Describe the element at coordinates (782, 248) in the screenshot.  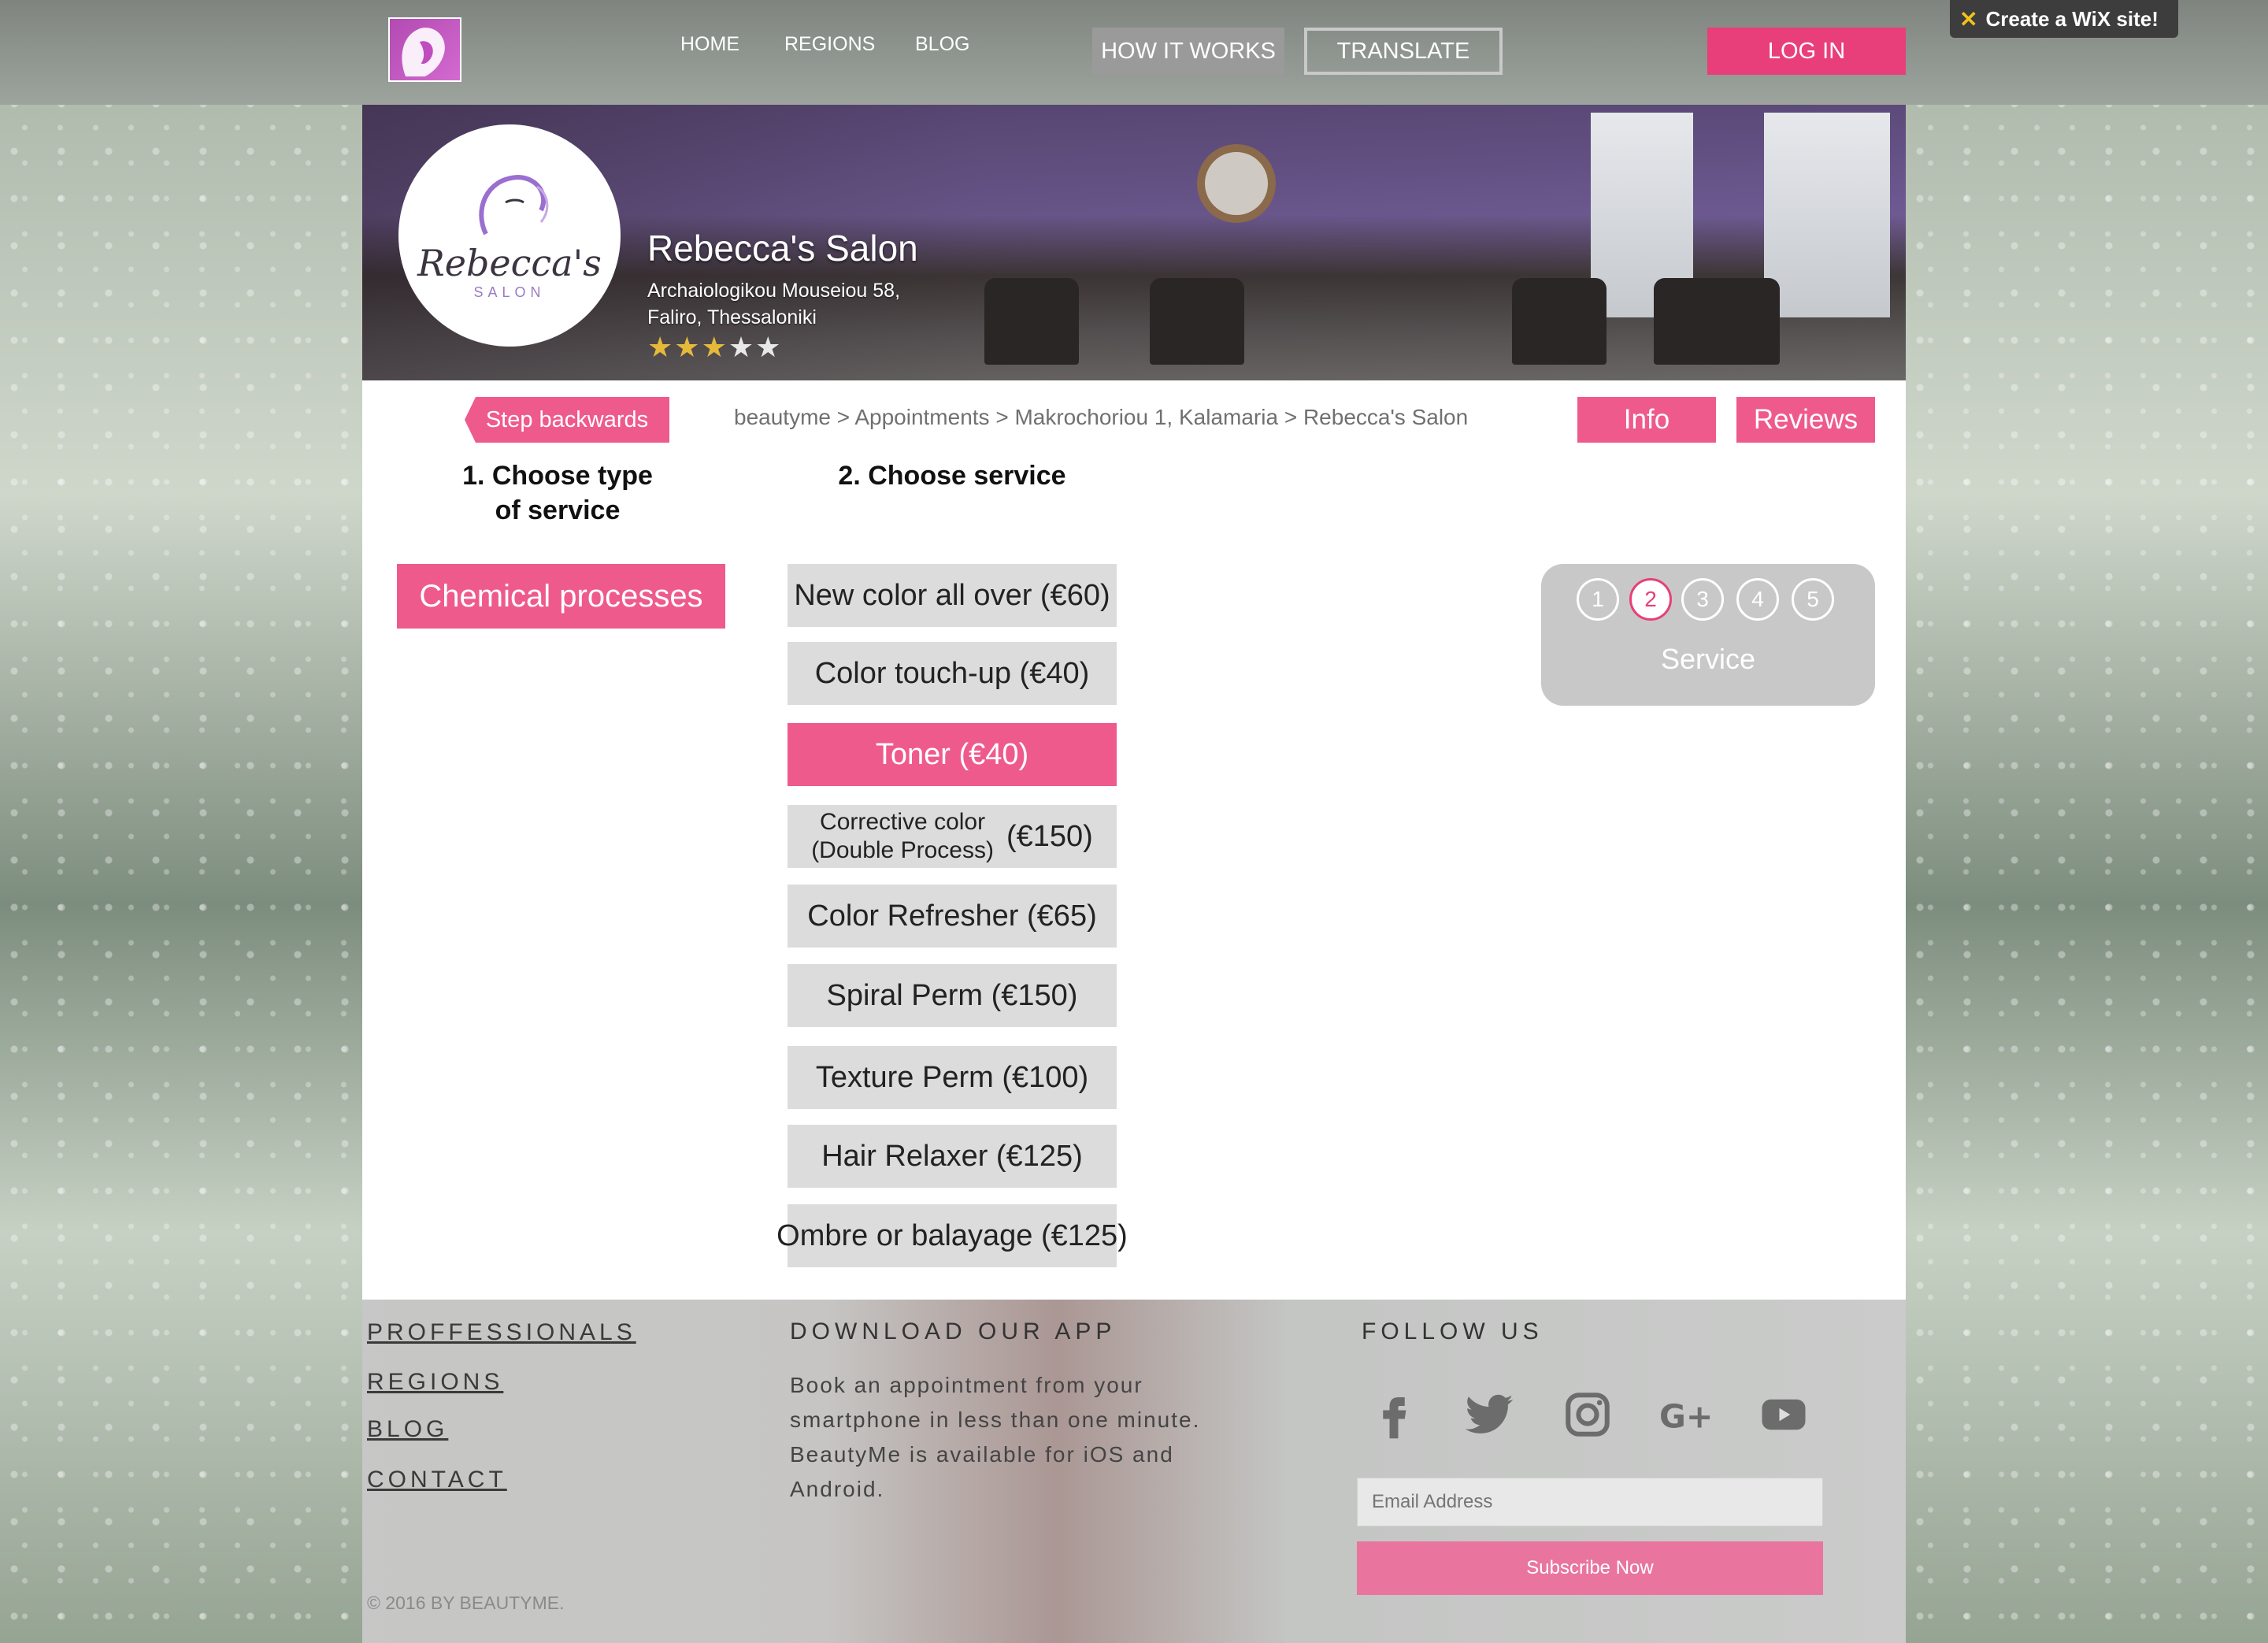
I see `salon-name: Rebecca's Salon` at that location.